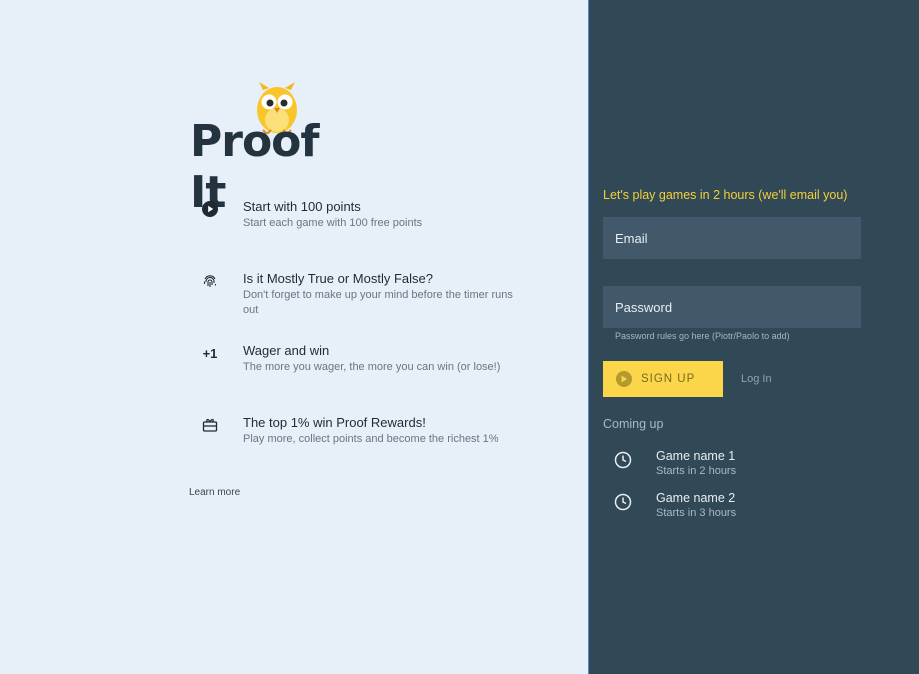  What do you see at coordinates (696, 513) in the screenshot?
I see `game-start-time: Starts in 3 hours` at bounding box center [696, 513].